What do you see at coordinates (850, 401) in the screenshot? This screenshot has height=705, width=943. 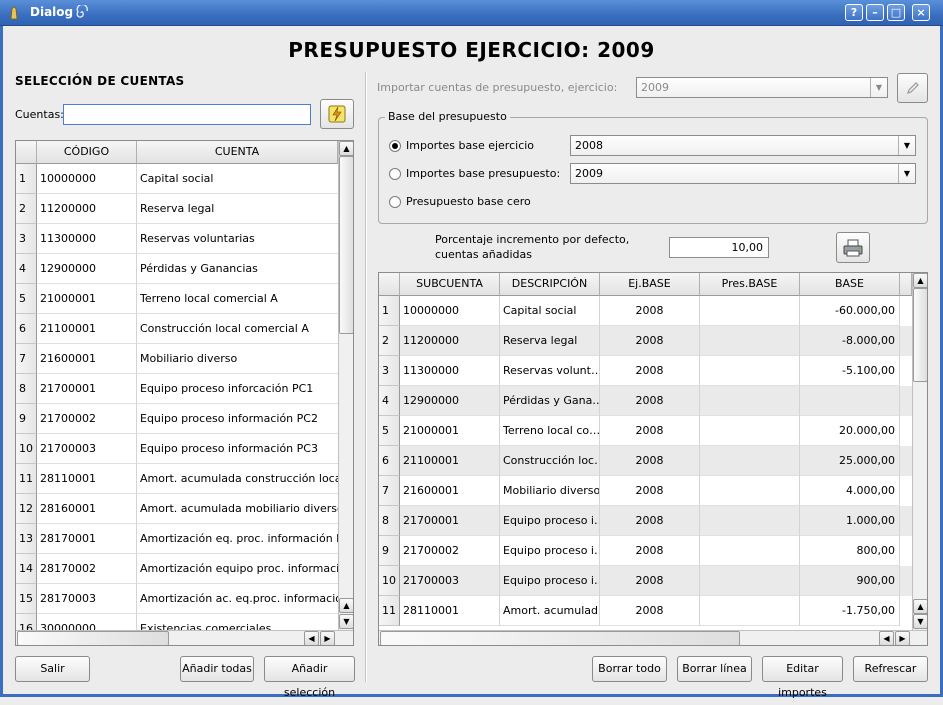 I see `cell-base` at bounding box center [850, 401].